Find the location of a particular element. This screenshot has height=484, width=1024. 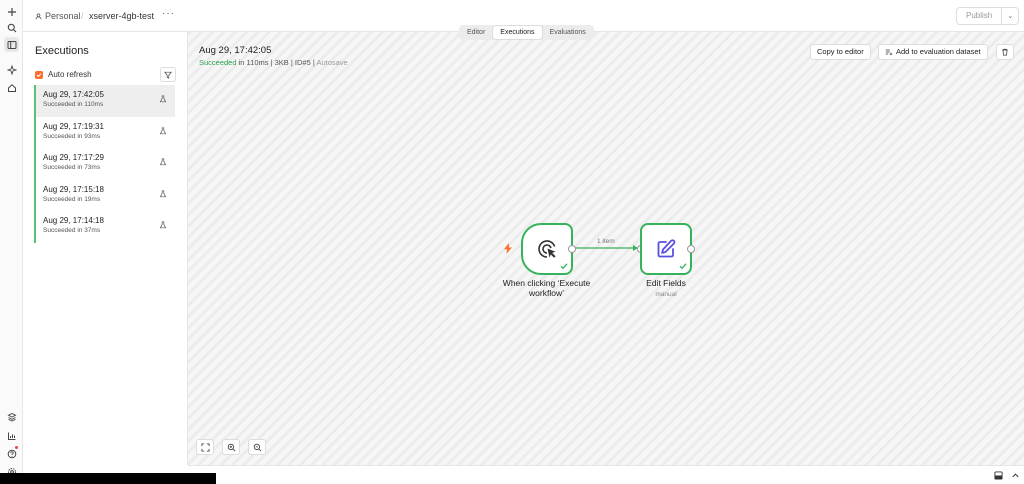

left-rail is located at coordinates (11, 242).